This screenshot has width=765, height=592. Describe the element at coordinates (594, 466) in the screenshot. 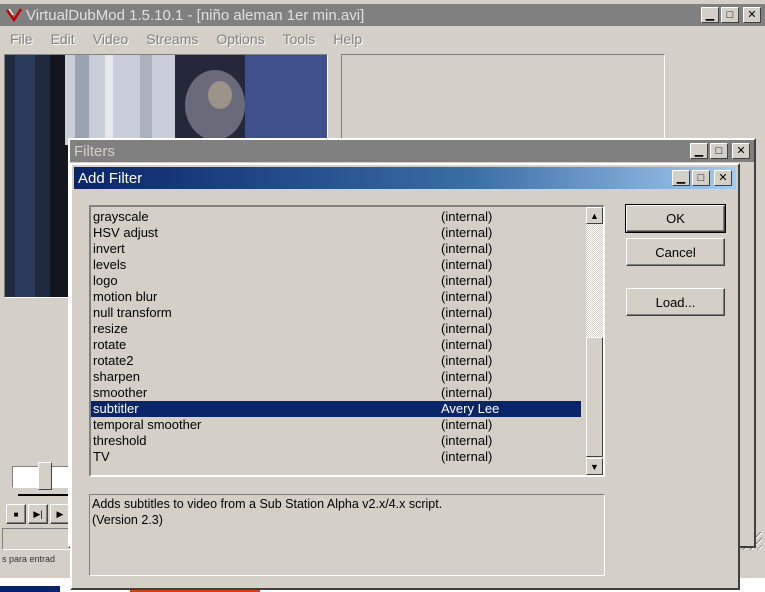

I see `scroll-down-icon: ▼` at that location.